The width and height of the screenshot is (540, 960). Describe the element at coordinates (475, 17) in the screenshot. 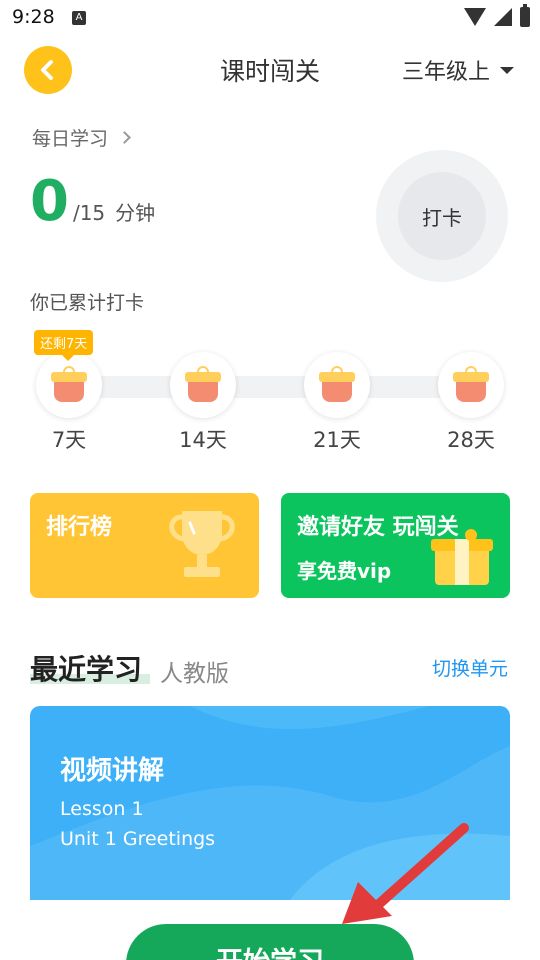

I see `wifi-icon` at that location.